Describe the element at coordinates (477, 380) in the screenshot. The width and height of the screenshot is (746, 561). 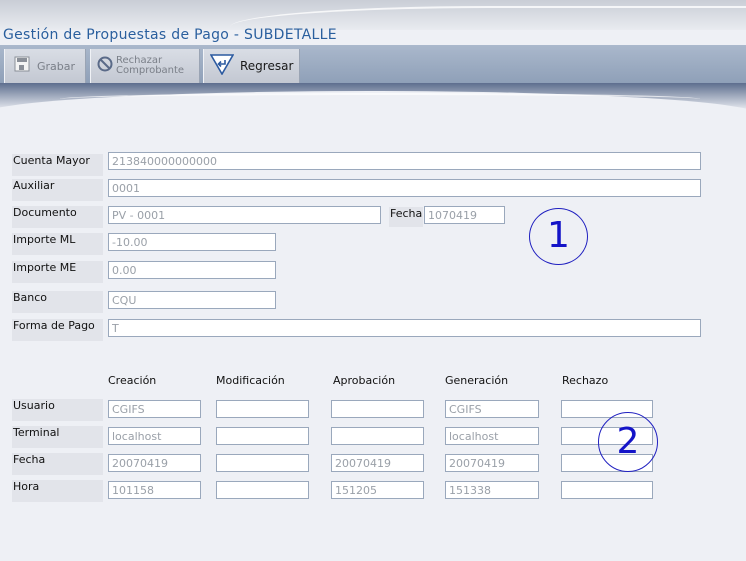
I see `column-header-generacion: Generación` at that location.